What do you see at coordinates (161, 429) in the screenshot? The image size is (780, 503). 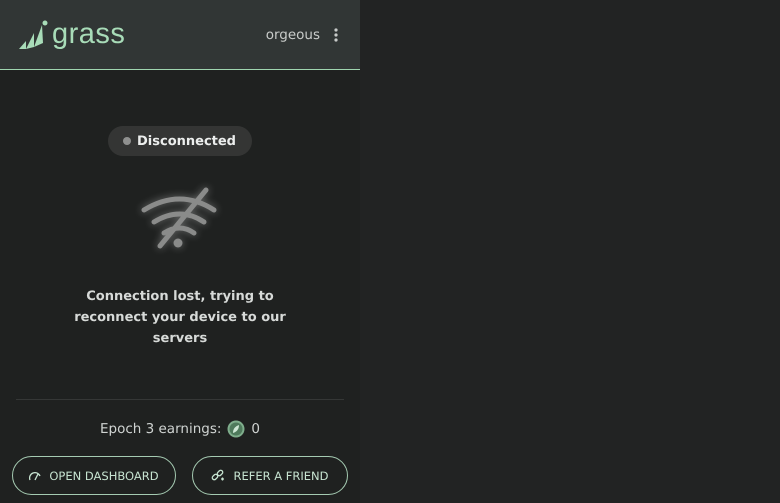 I see `earnings-label: Epoch 3 earnings:` at bounding box center [161, 429].